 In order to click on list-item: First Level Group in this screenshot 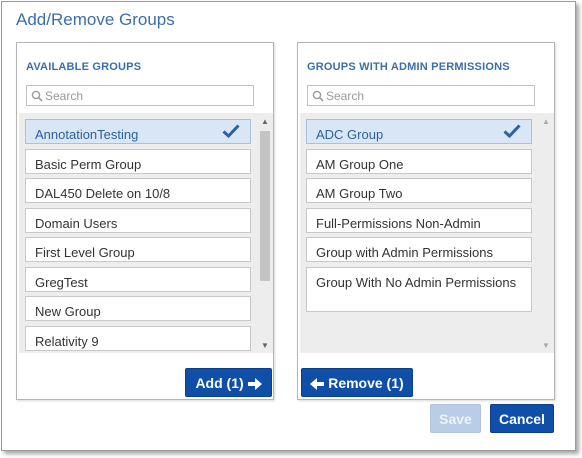, I will do `click(138, 249)`.